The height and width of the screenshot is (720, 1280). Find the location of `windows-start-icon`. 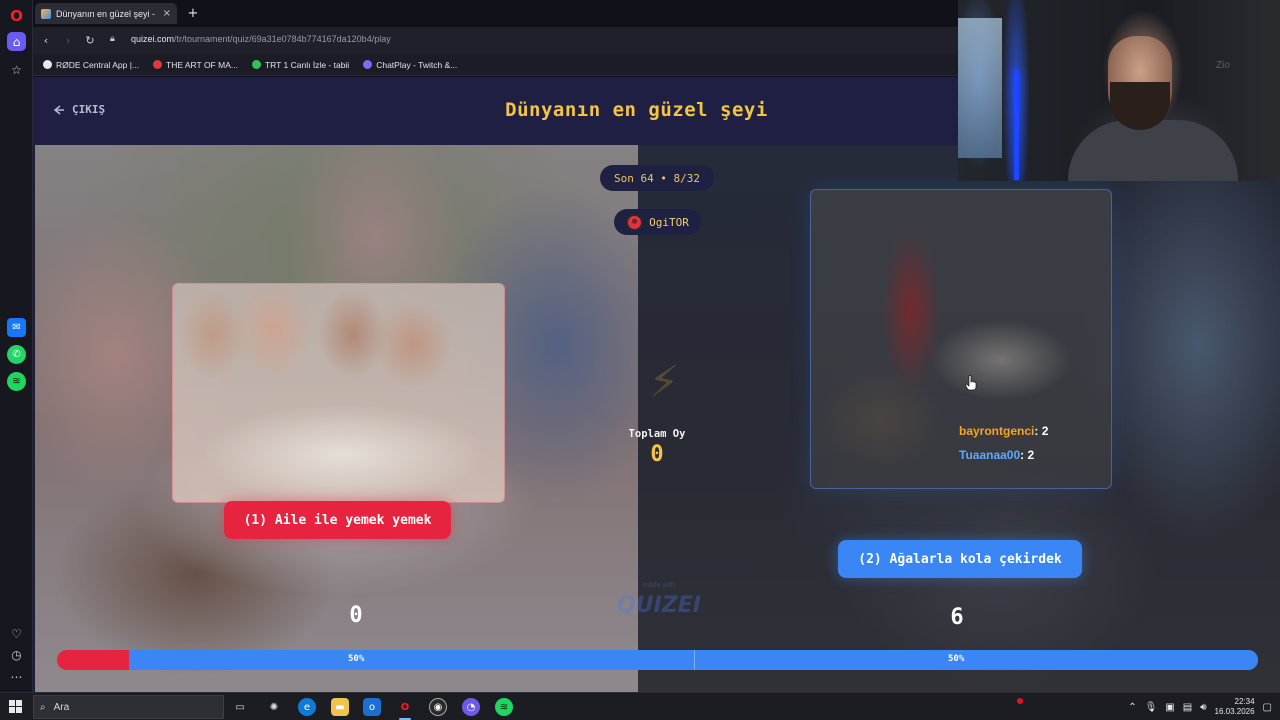

windows-start-icon is located at coordinates (15, 706).